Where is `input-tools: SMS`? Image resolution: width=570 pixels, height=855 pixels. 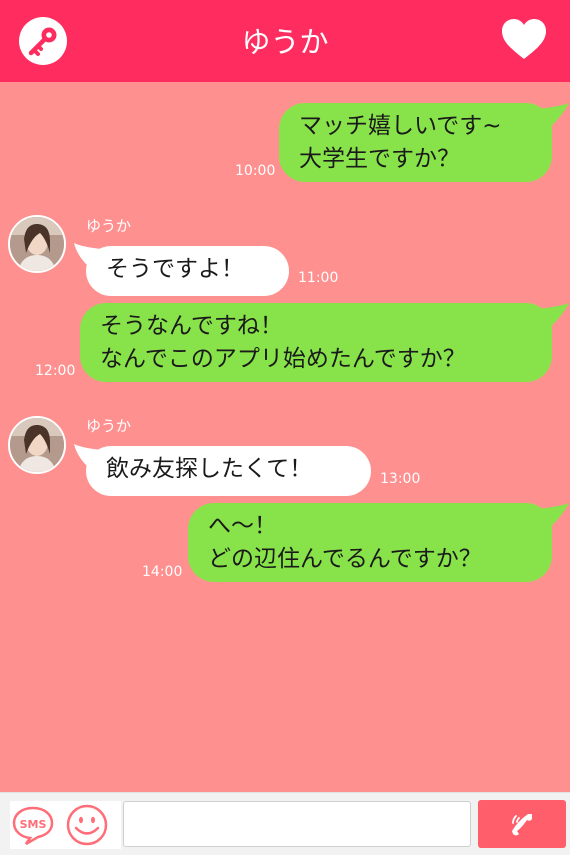 input-tools: SMS is located at coordinates (65, 825).